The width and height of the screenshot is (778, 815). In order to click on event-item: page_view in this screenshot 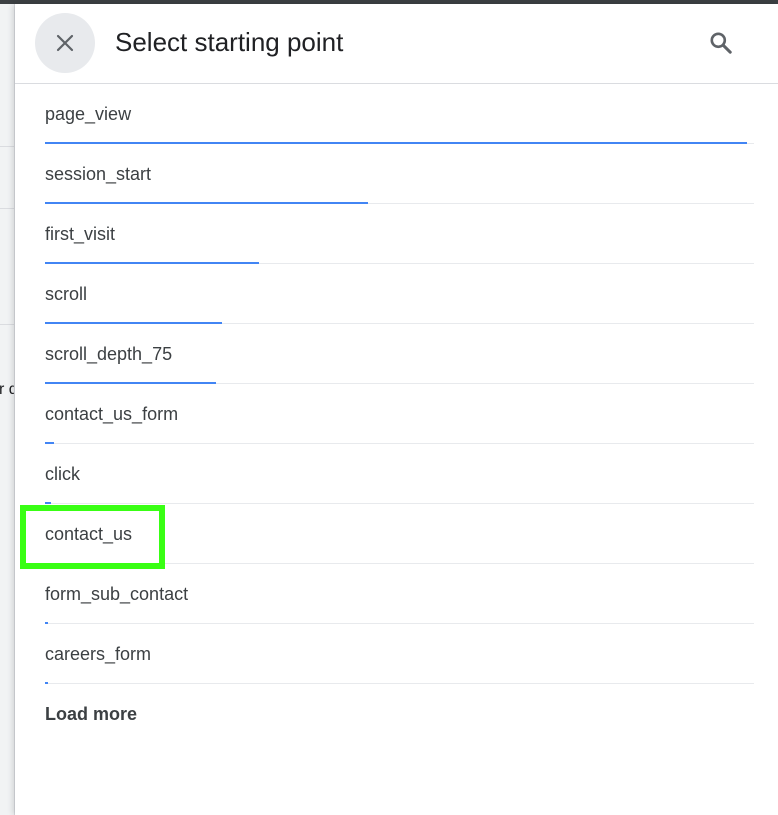, I will do `click(399, 114)`.